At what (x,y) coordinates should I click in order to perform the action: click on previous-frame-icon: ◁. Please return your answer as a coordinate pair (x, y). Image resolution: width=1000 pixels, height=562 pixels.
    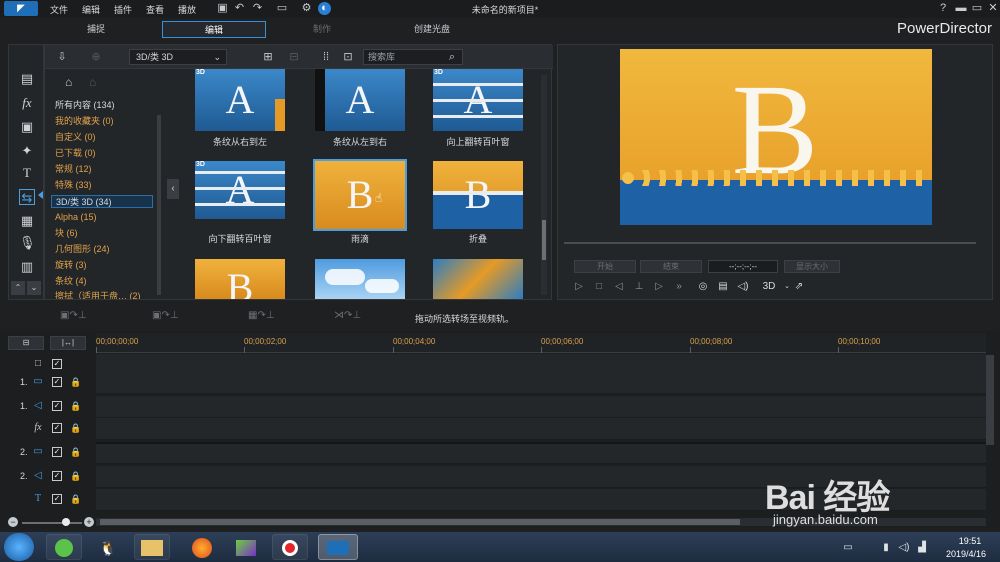
    Looking at the image, I should click on (619, 286).